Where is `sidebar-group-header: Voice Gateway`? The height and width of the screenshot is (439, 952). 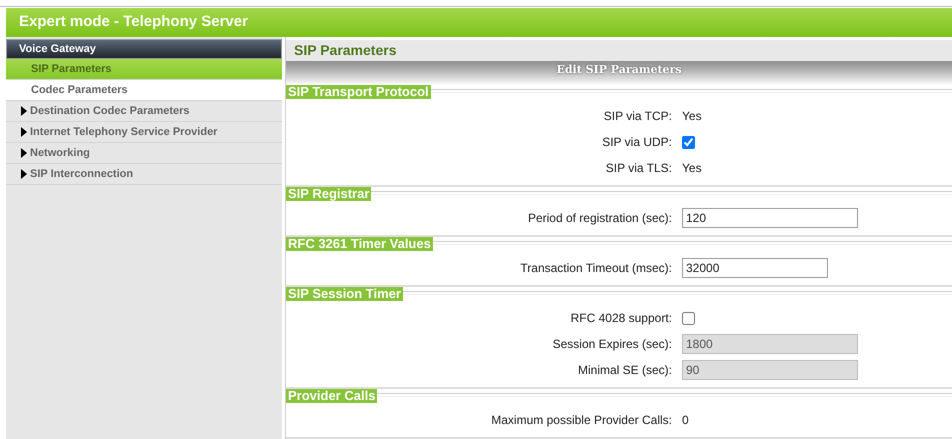
sidebar-group-header: Voice Gateway is located at coordinates (144, 49).